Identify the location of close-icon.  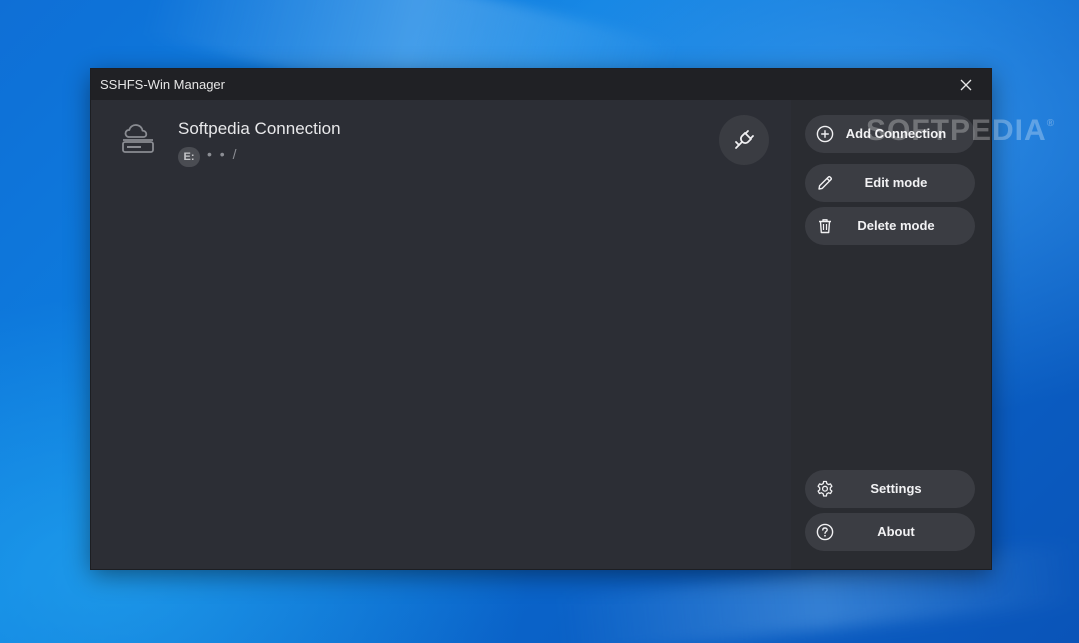
(966, 85).